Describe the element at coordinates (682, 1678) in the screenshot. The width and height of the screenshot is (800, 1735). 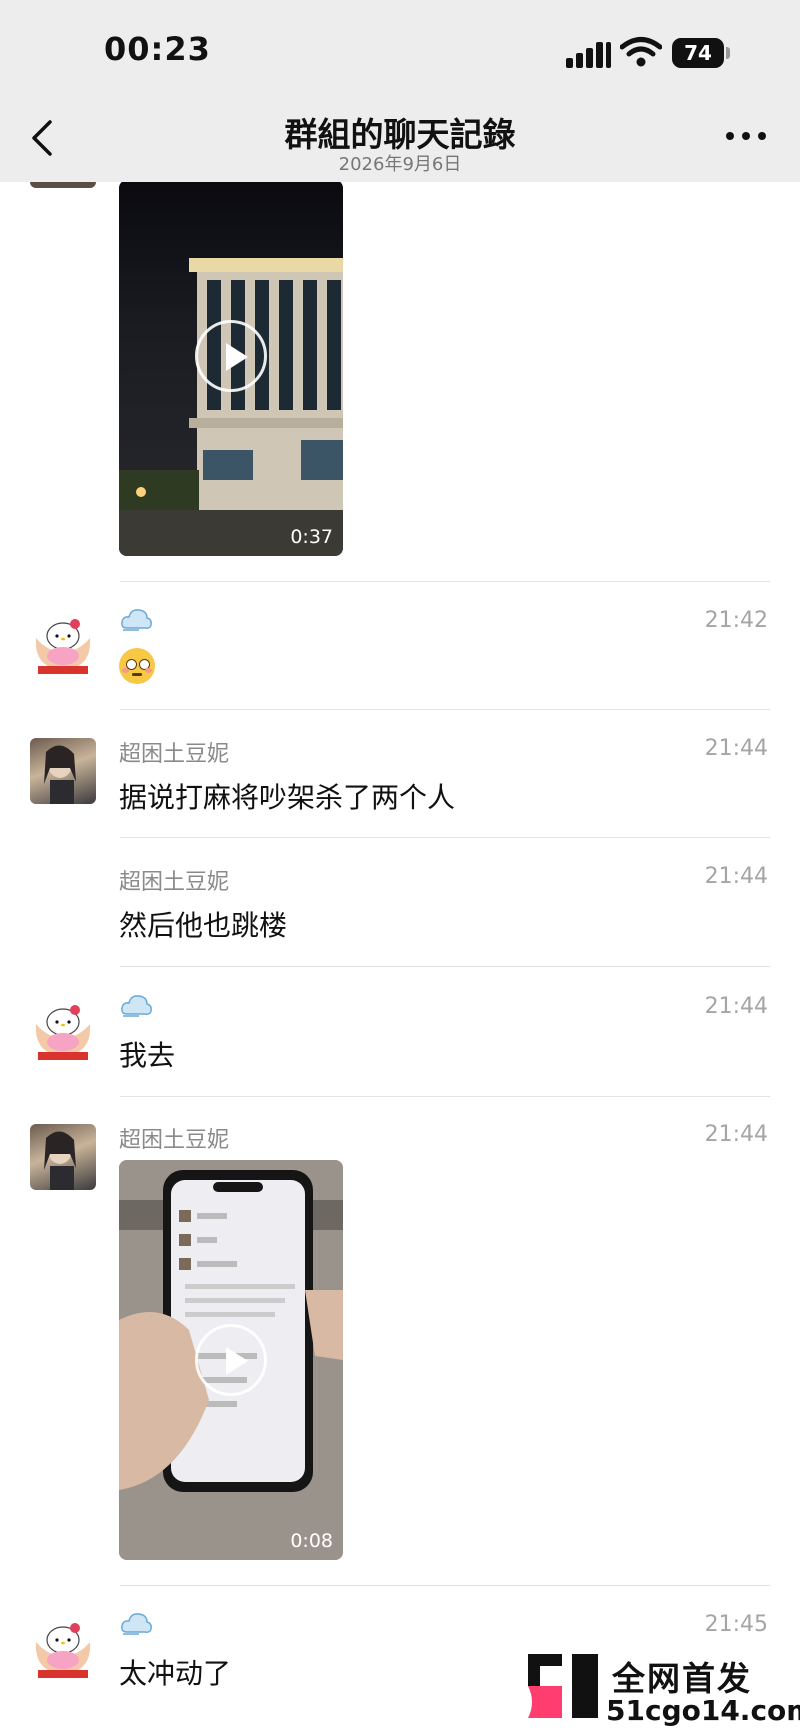
I see `watermark-line1: 全网首发` at that location.